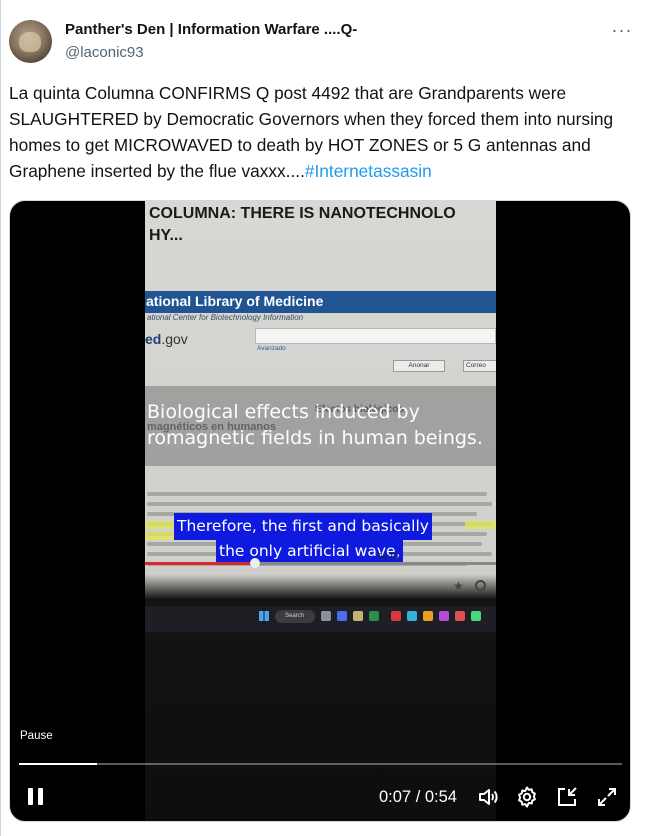 The height and width of the screenshot is (836, 660). I want to click on taskbar-search: Search, so click(295, 616).